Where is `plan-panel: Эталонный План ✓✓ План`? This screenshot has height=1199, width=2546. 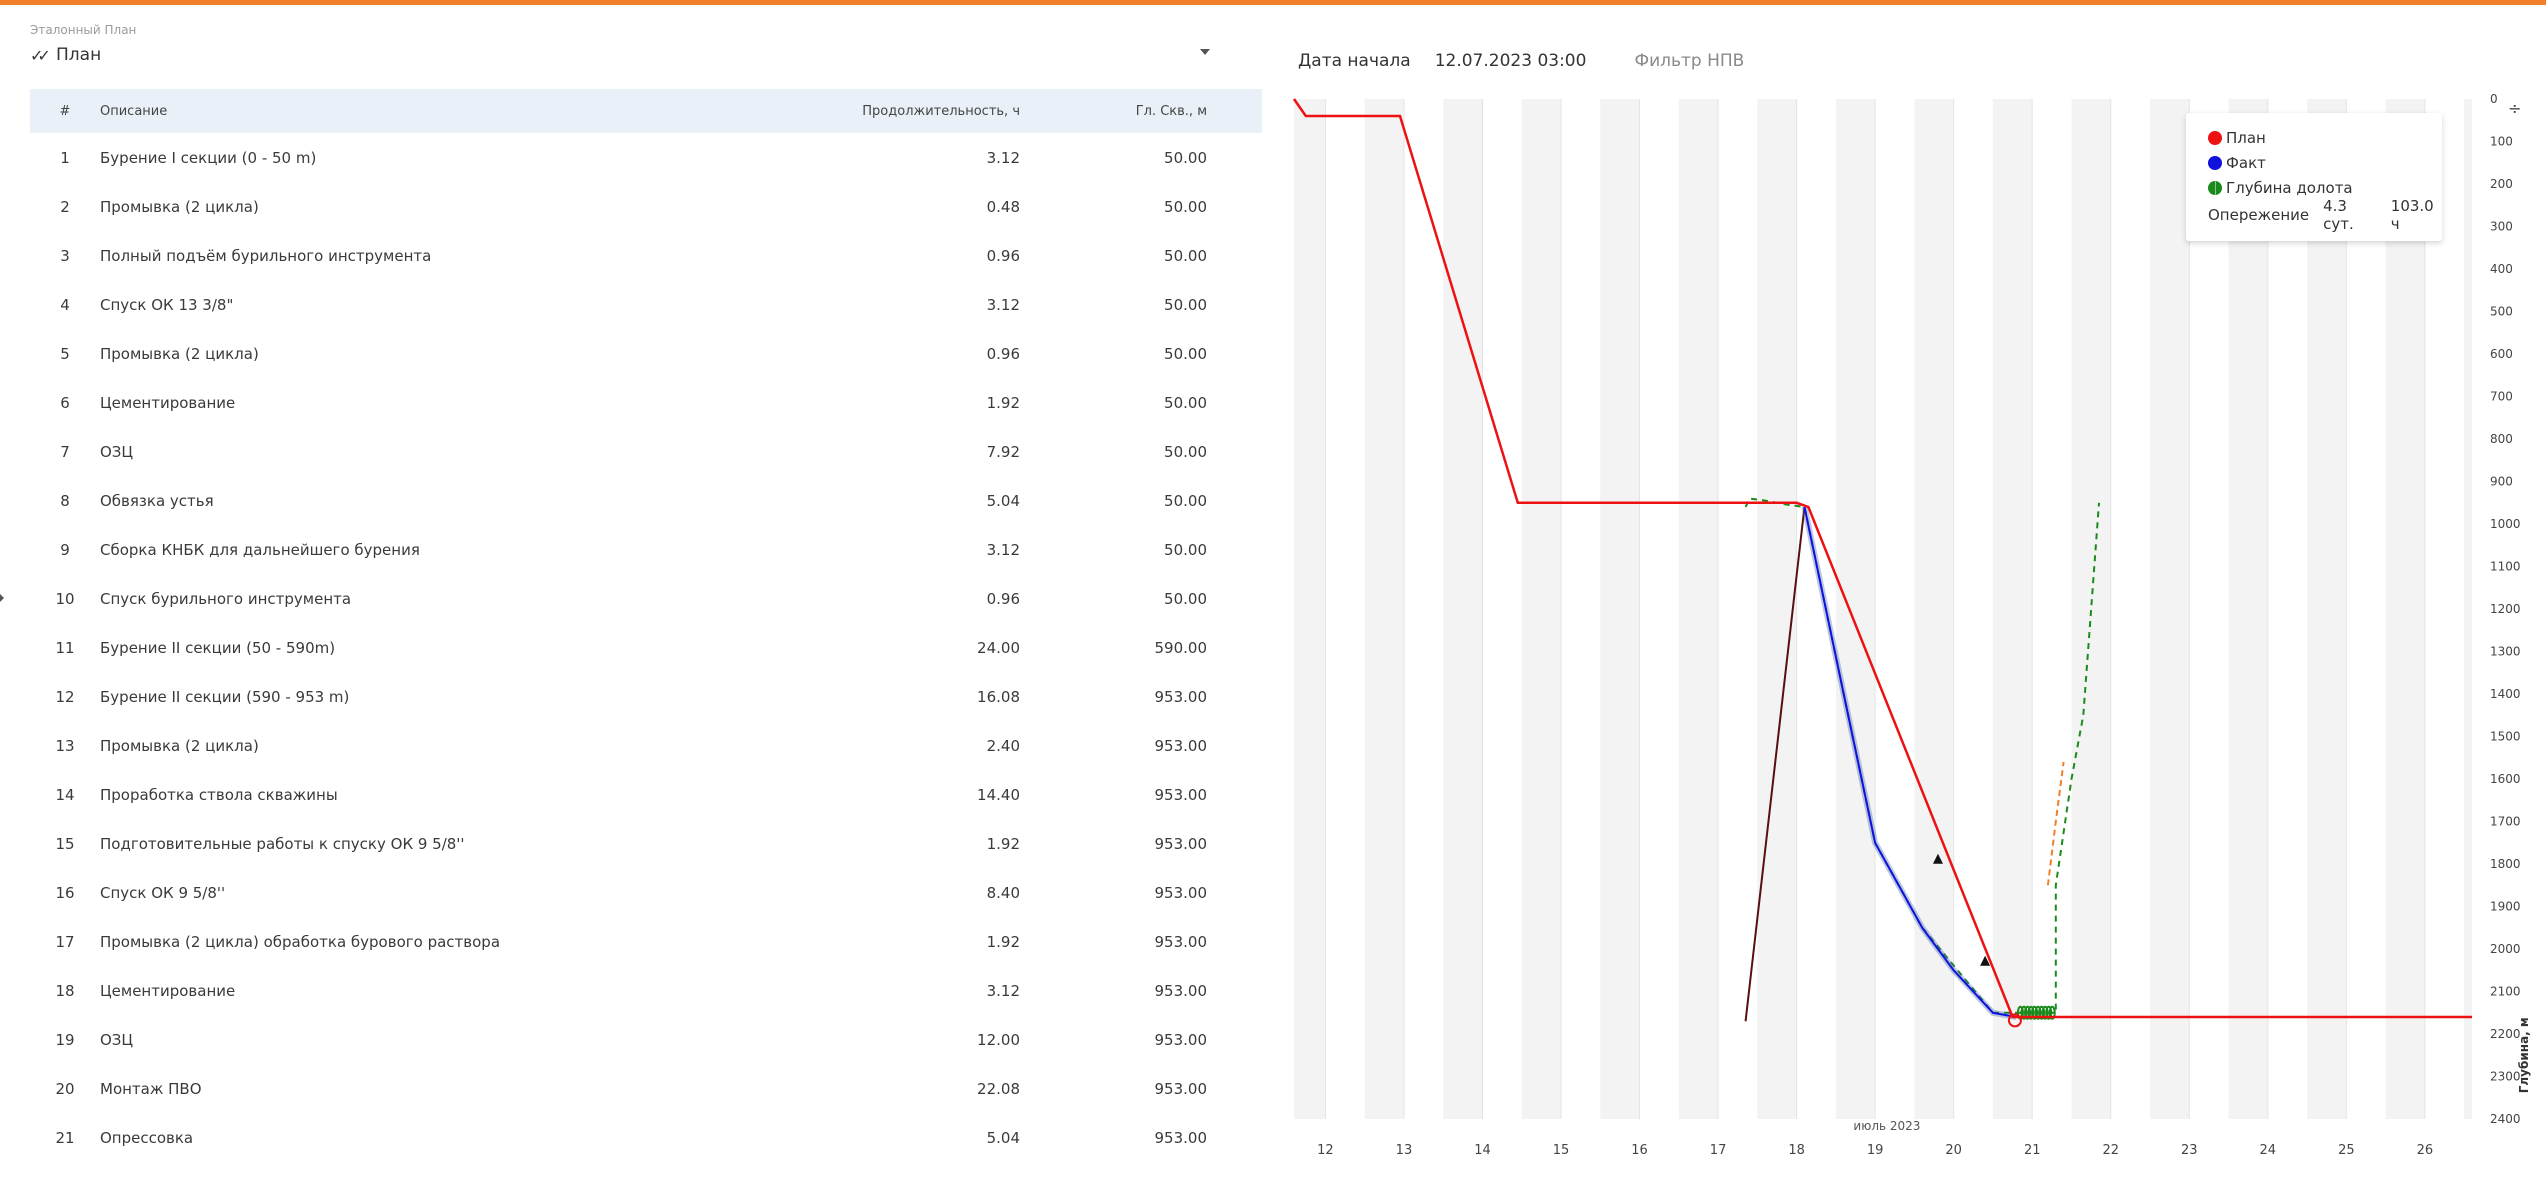 plan-panel: Эталонный План ✓✓ План is located at coordinates (647, 46).